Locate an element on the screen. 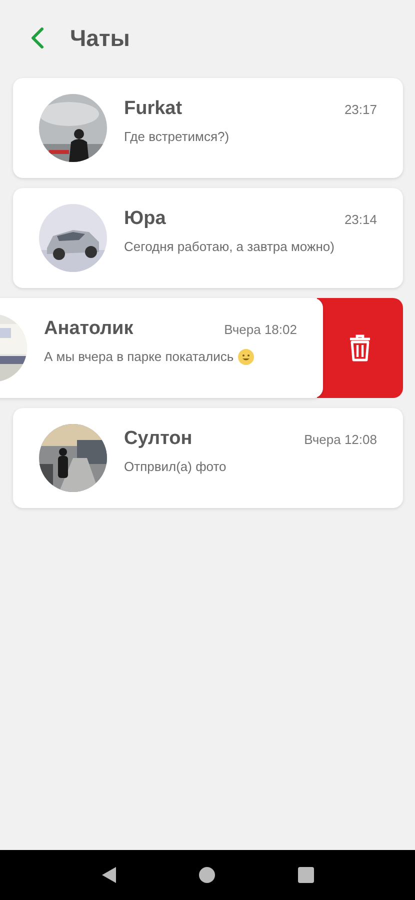 The height and width of the screenshot is (900, 415). contact-name: Furkat is located at coordinates (153, 109).